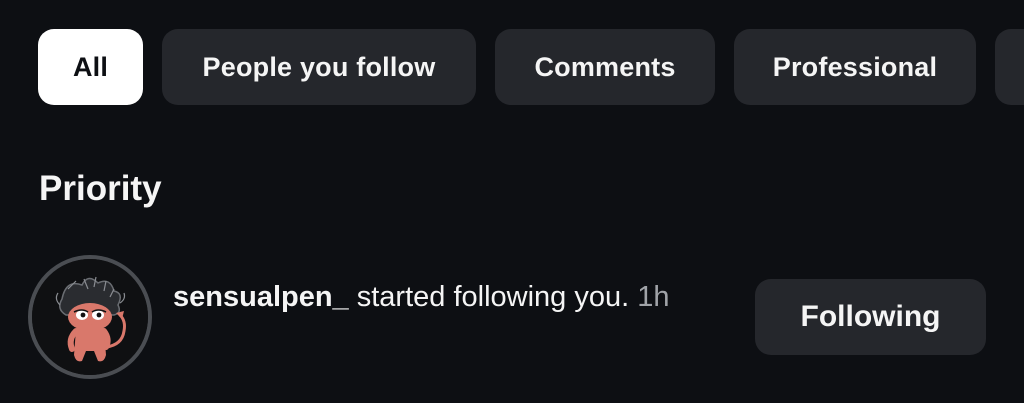  What do you see at coordinates (605, 67) in the screenshot?
I see `filter-chip-comments: Comments` at bounding box center [605, 67].